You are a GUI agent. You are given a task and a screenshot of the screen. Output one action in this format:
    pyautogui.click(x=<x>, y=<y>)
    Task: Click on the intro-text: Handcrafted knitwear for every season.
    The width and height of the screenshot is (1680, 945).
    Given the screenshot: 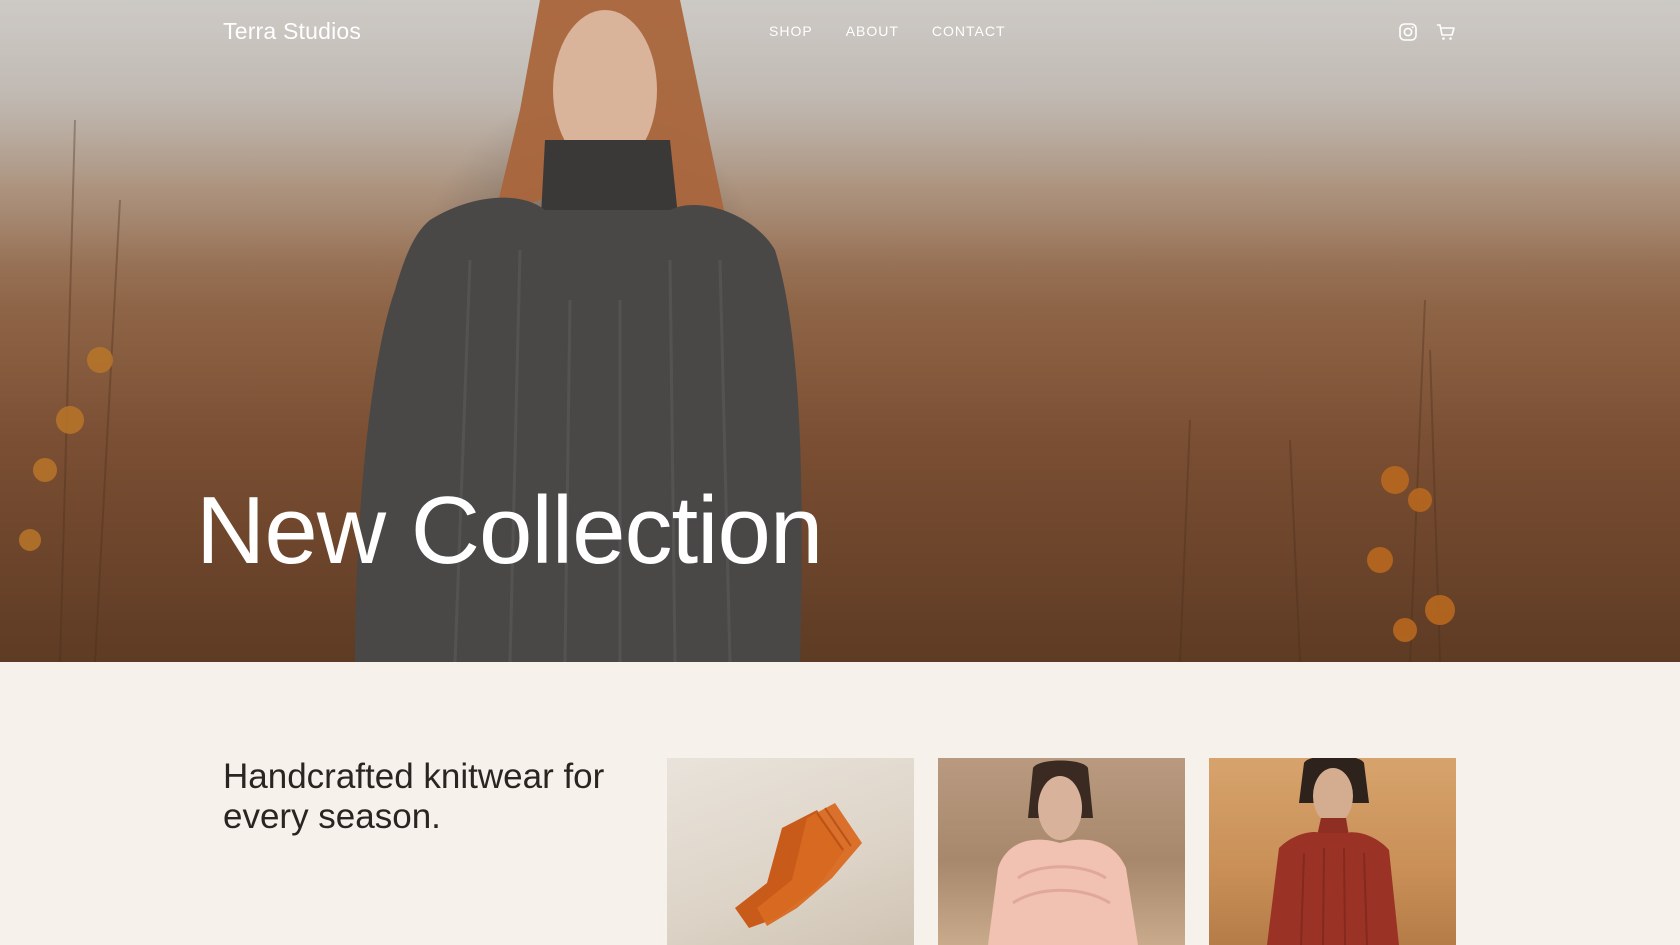 What is the action you would take?
    pyautogui.click(x=414, y=796)
    